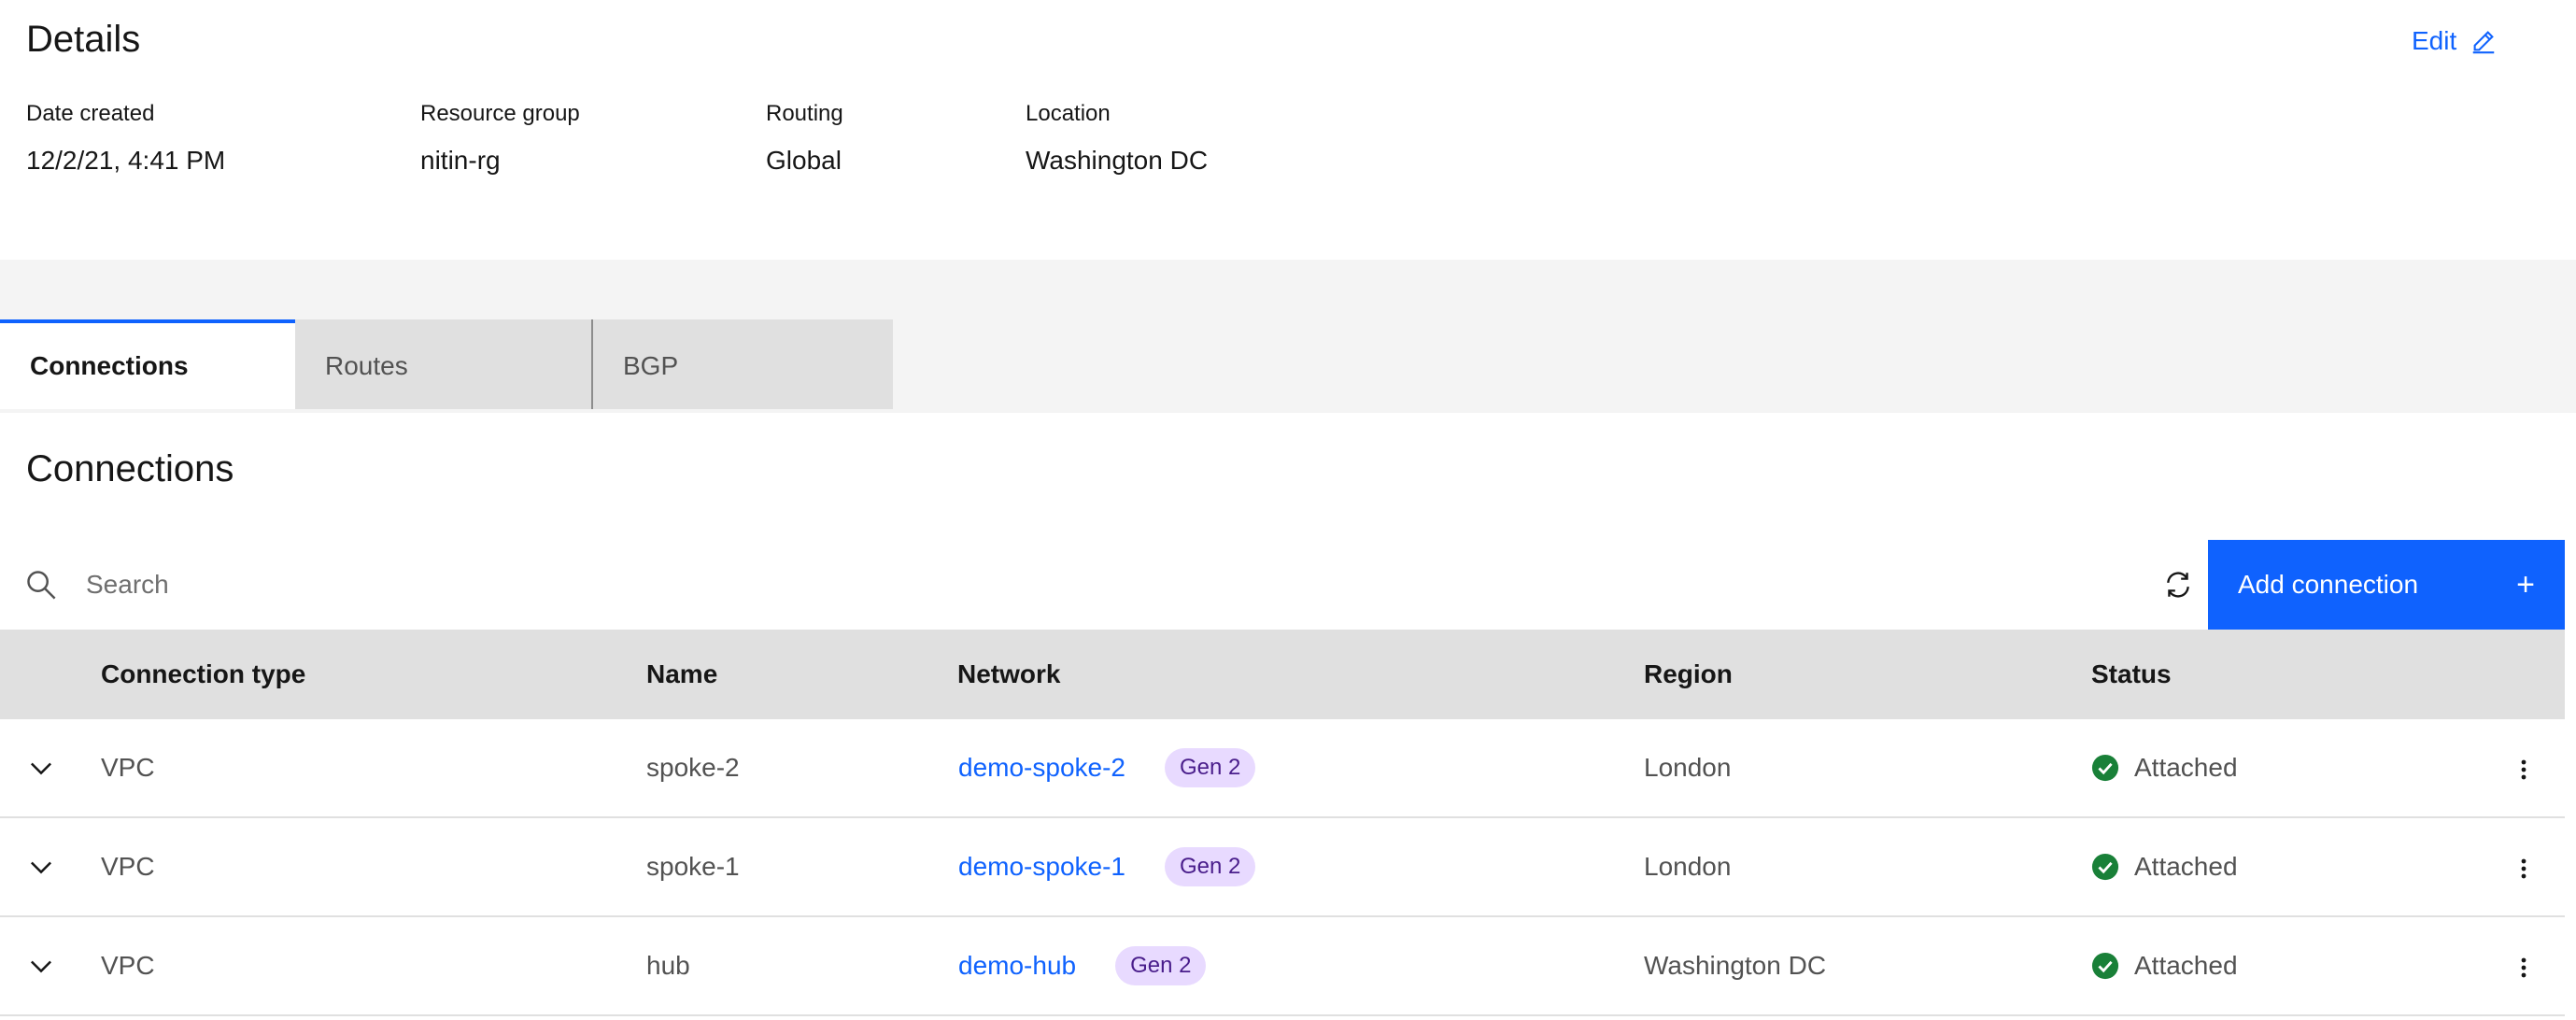 Image resolution: width=2576 pixels, height=1020 pixels. Describe the element at coordinates (804, 113) in the screenshot. I see `field-label: Routing` at that location.